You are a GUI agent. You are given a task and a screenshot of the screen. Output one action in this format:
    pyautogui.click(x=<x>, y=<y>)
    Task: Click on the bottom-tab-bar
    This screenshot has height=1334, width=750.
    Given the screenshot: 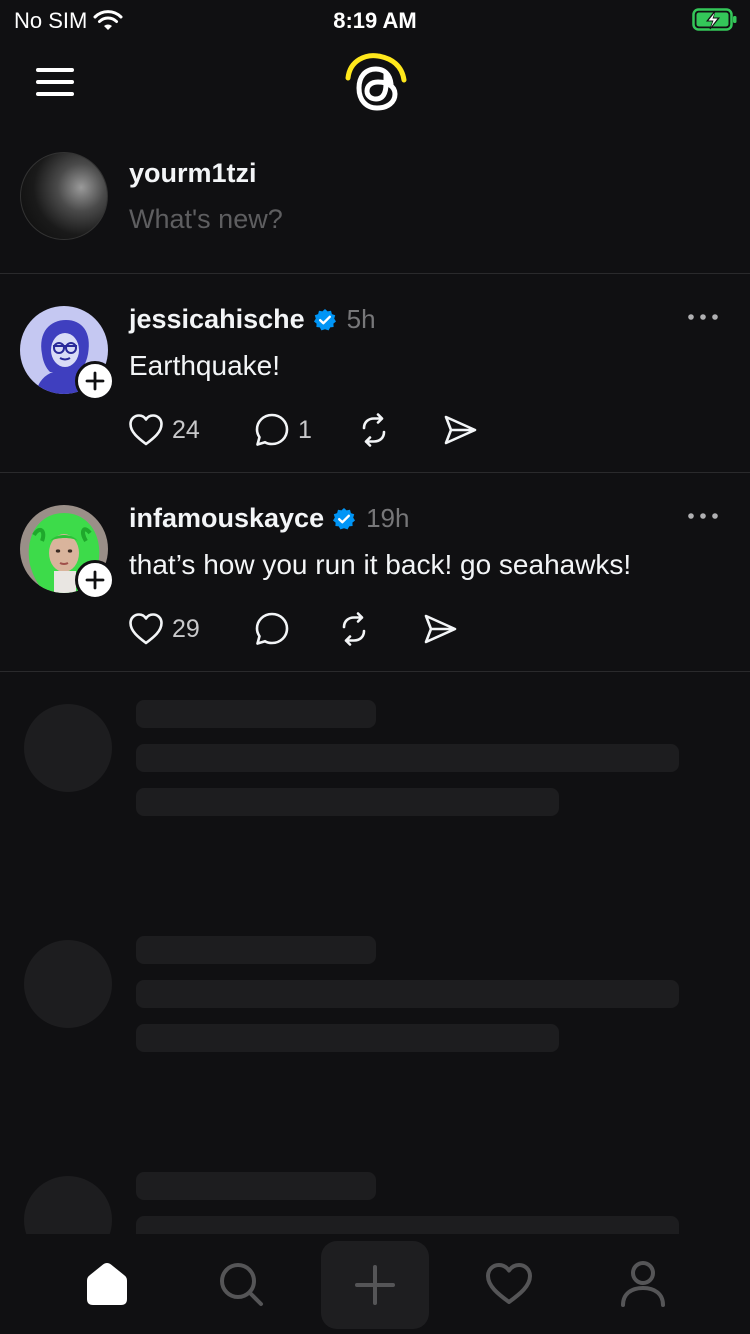 What is the action you would take?
    pyautogui.click(x=375, y=1284)
    